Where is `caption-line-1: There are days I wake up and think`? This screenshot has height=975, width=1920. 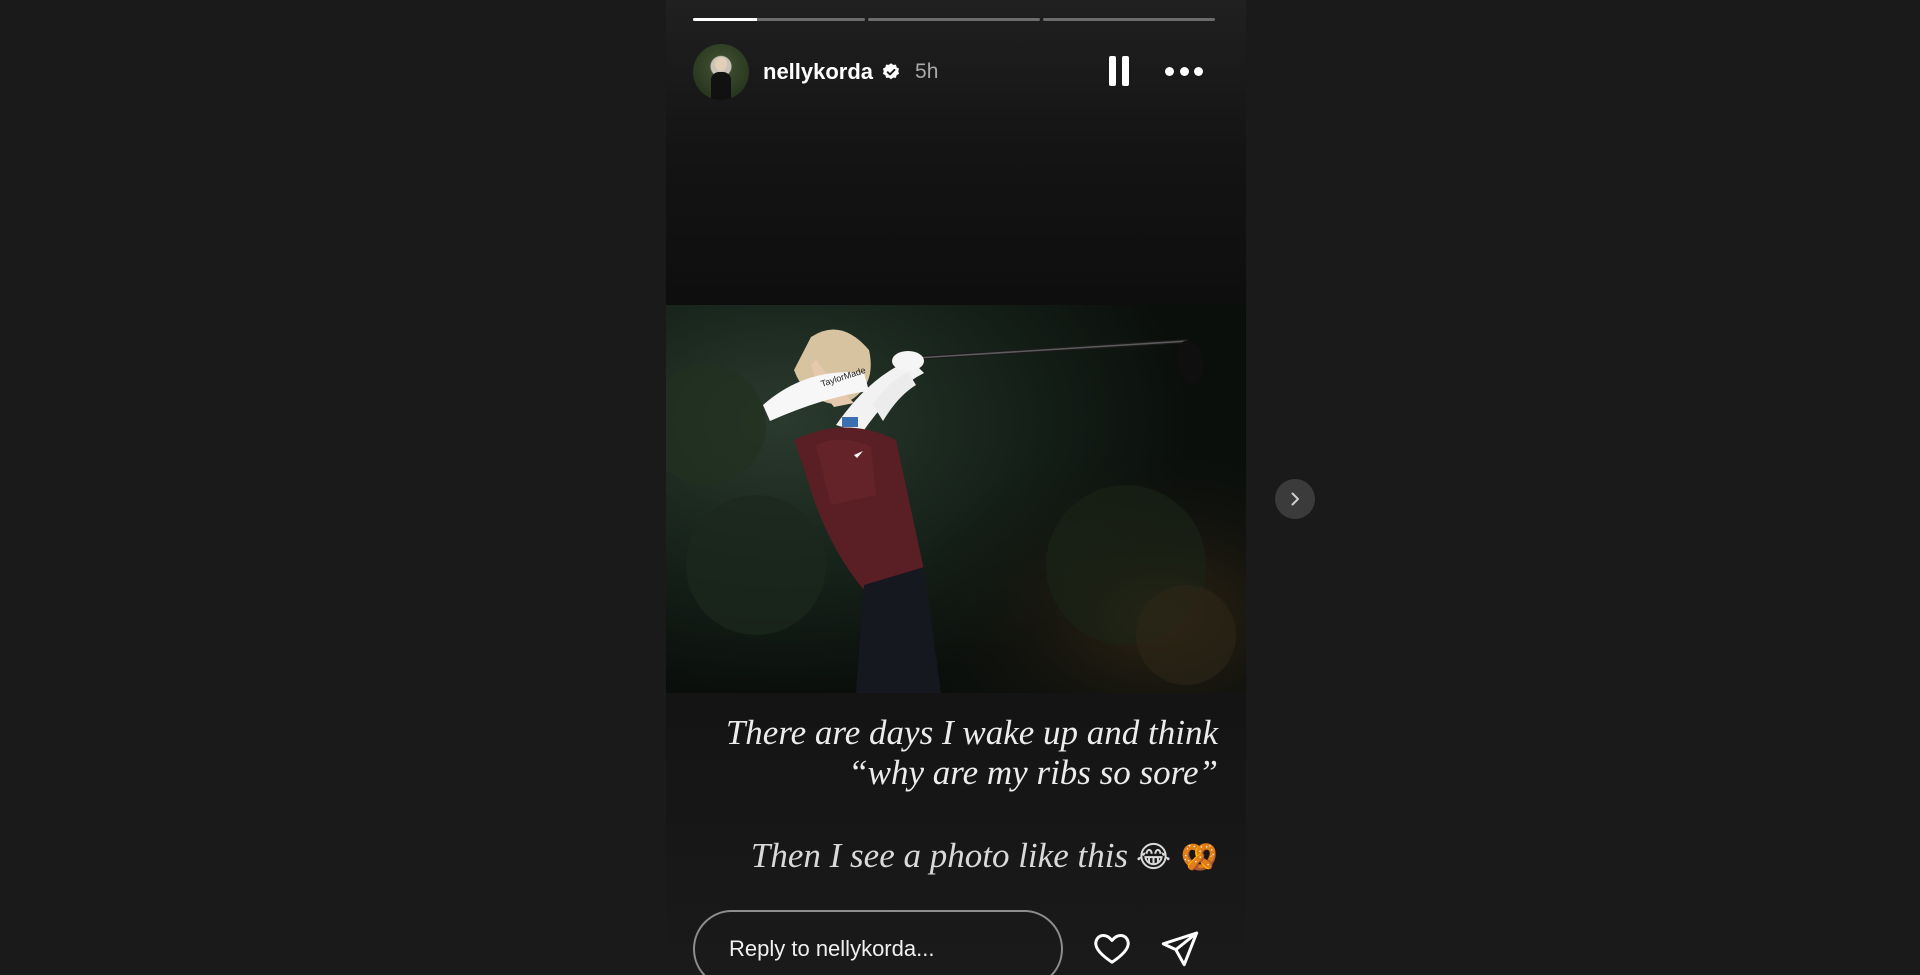
caption-line-1: There are days I wake up and think is located at coordinates (971, 732).